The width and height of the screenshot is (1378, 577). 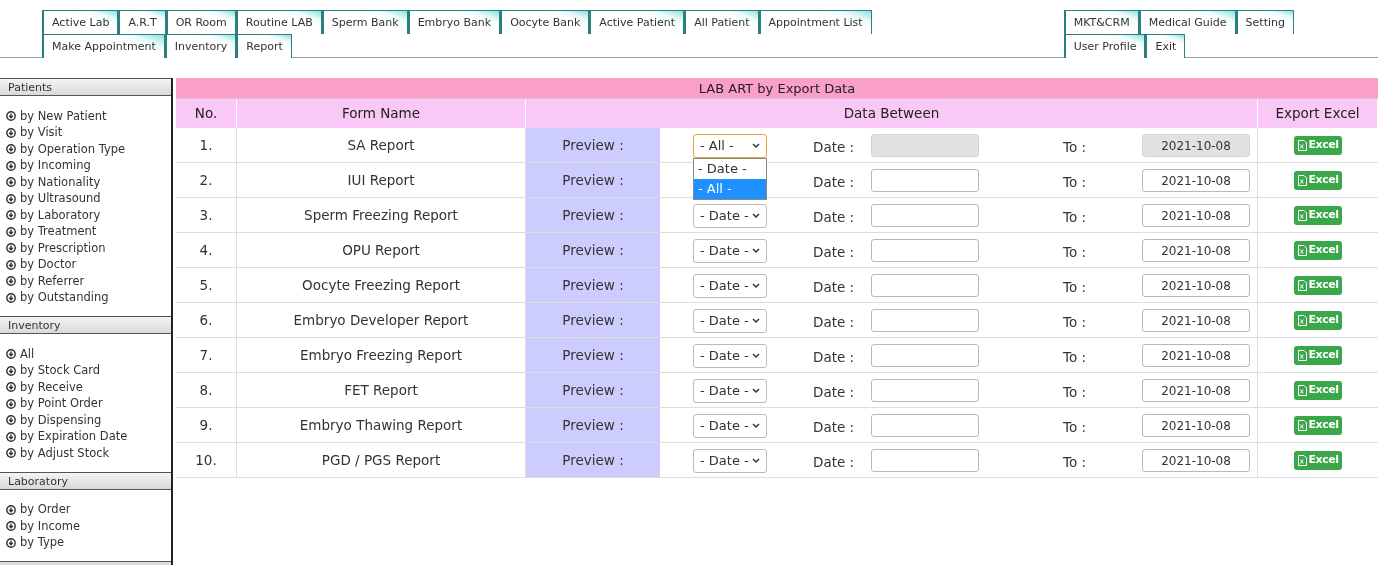 What do you see at coordinates (52, 281) in the screenshot?
I see `sidebar-link: by Referrer` at bounding box center [52, 281].